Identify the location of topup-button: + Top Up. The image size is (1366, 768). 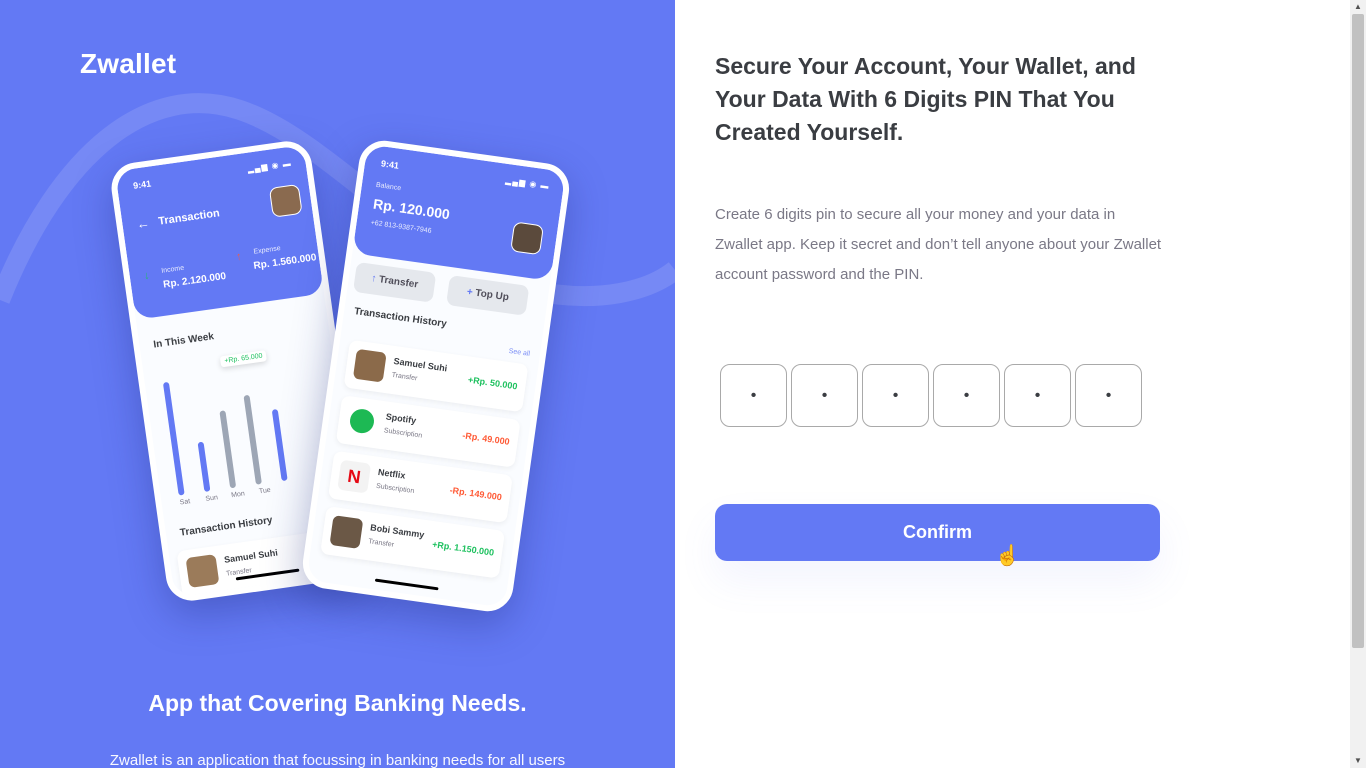
(488, 295).